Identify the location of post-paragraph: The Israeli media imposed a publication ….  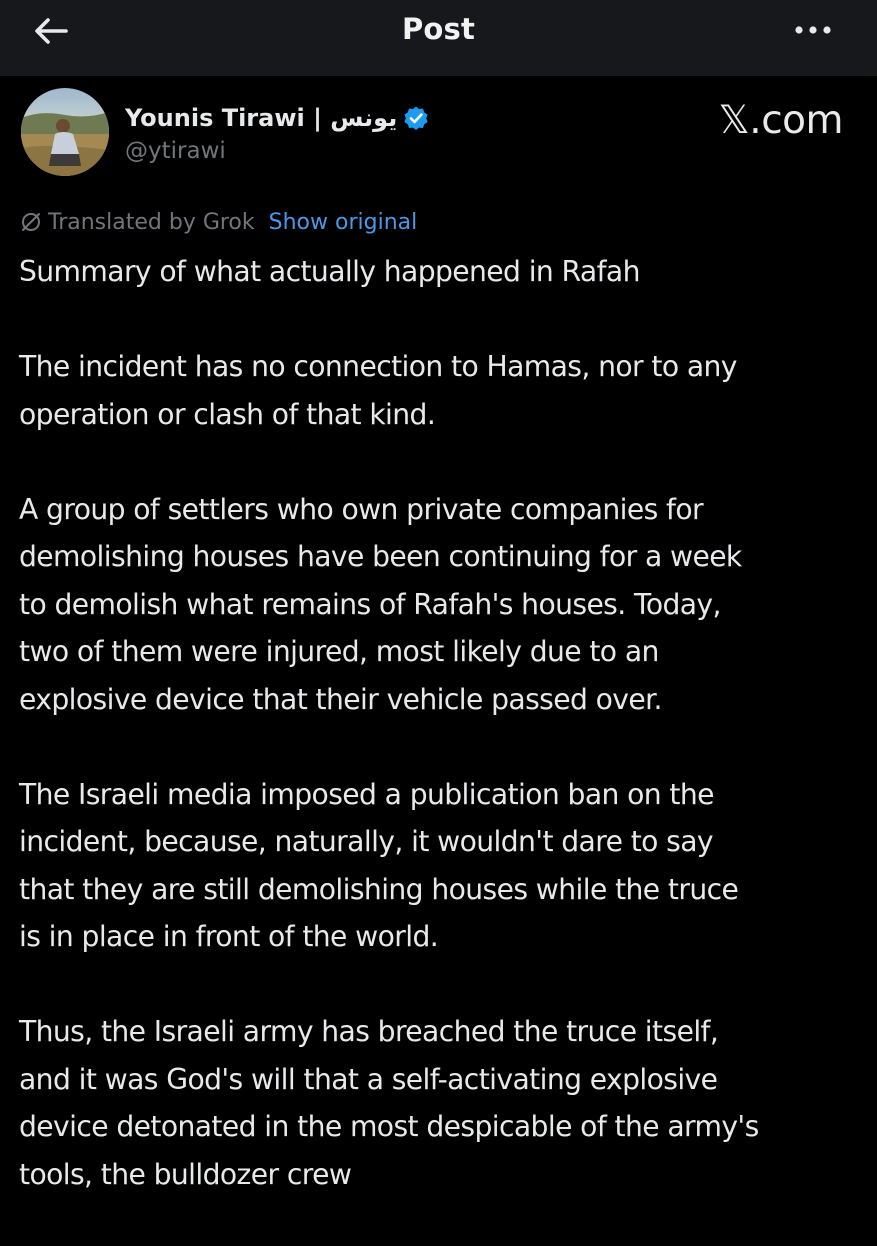
(379, 865).